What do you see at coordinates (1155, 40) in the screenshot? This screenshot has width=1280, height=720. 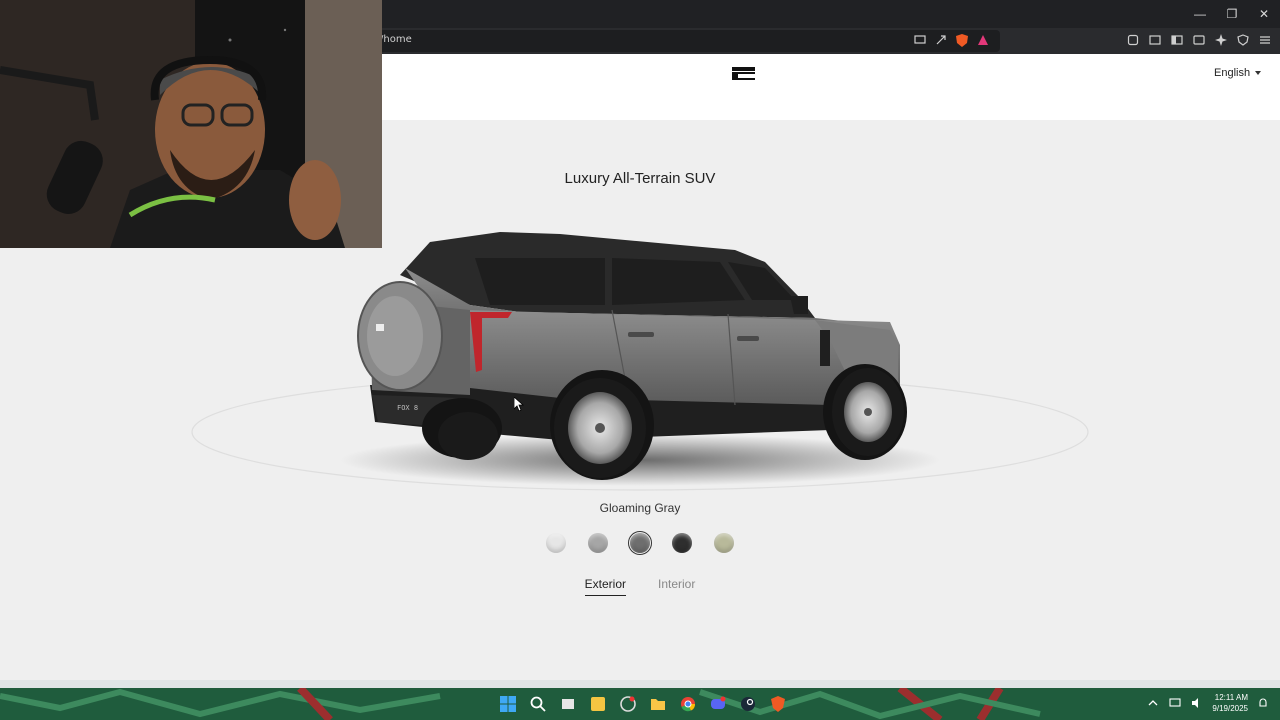 I see `wallet-icon` at bounding box center [1155, 40].